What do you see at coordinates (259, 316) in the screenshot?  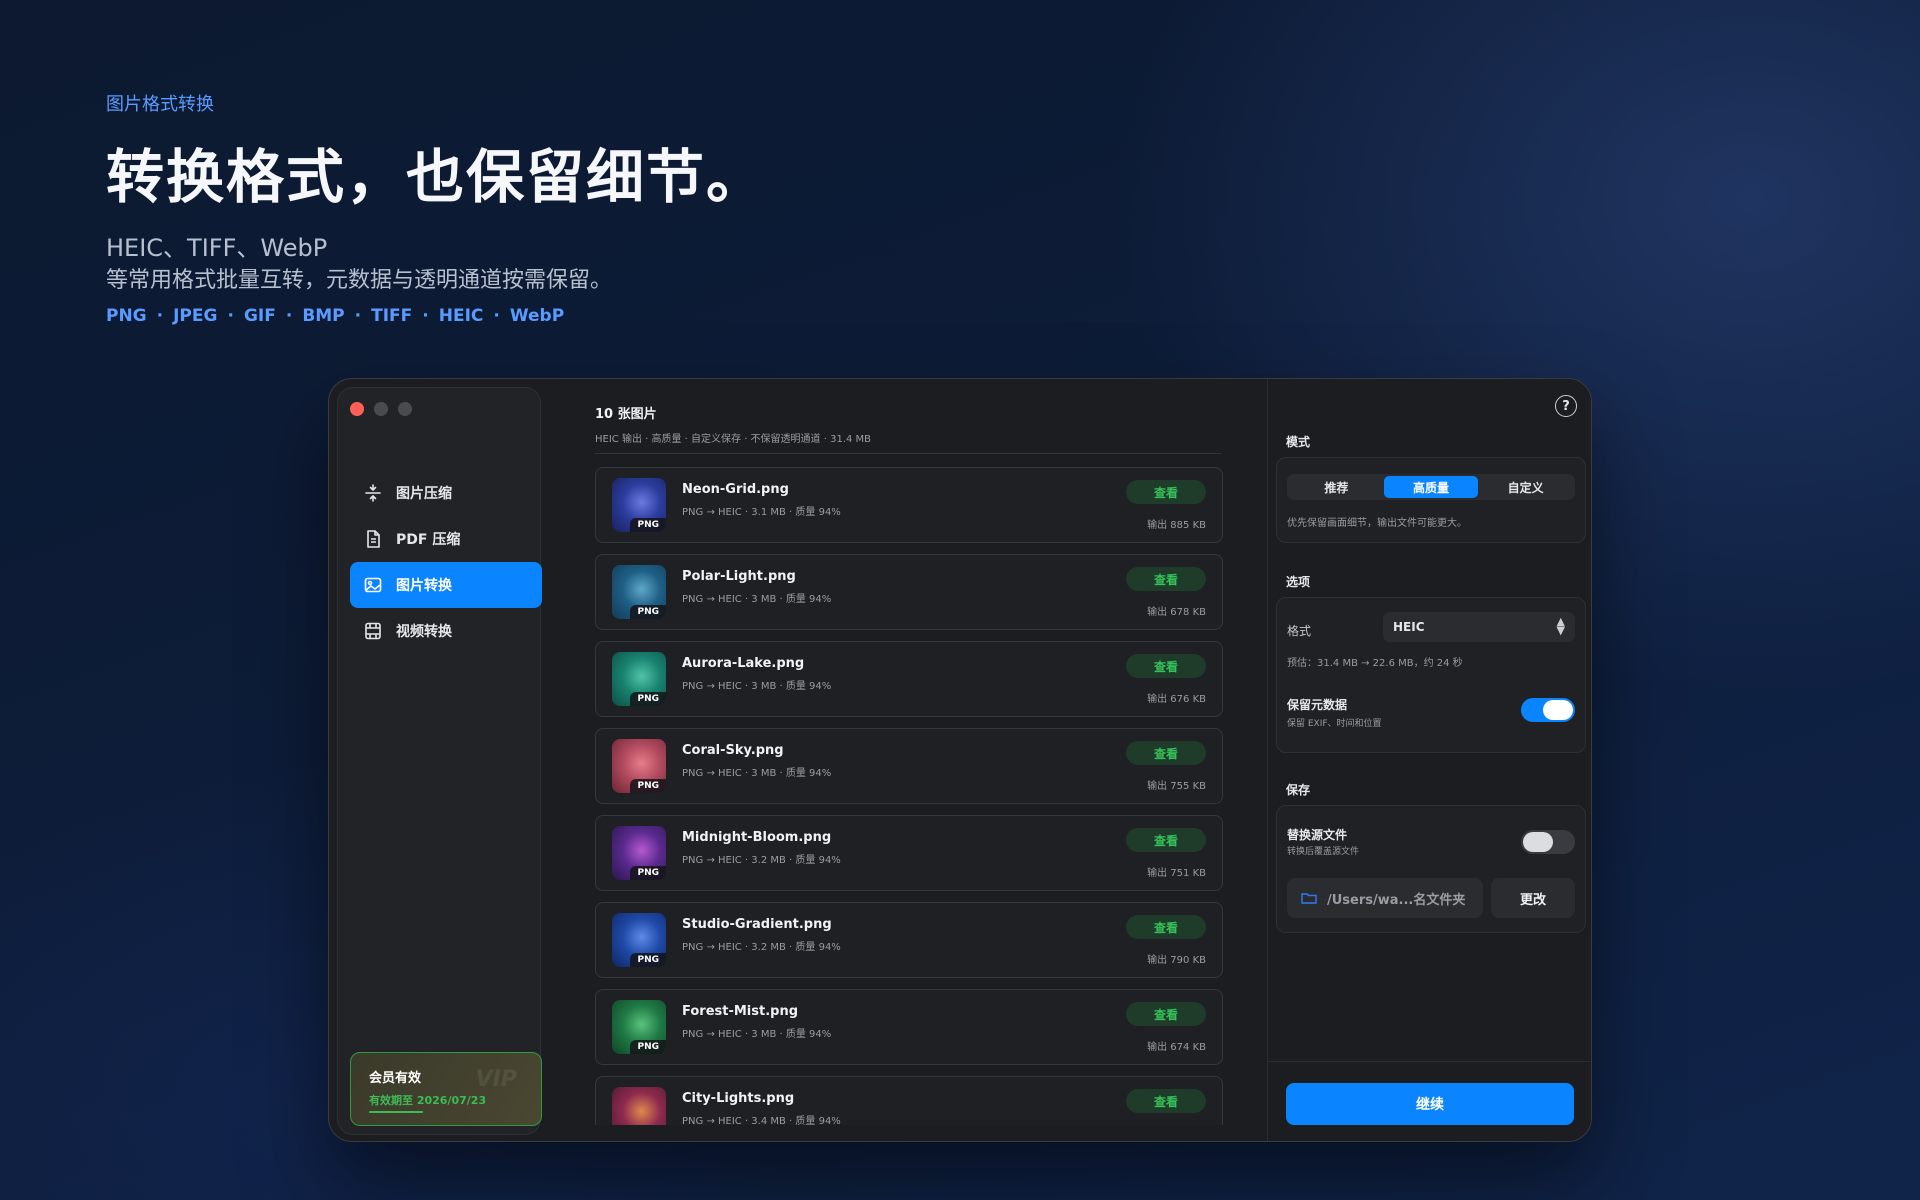 I see `format-gif: GIF` at bounding box center [259, 316].